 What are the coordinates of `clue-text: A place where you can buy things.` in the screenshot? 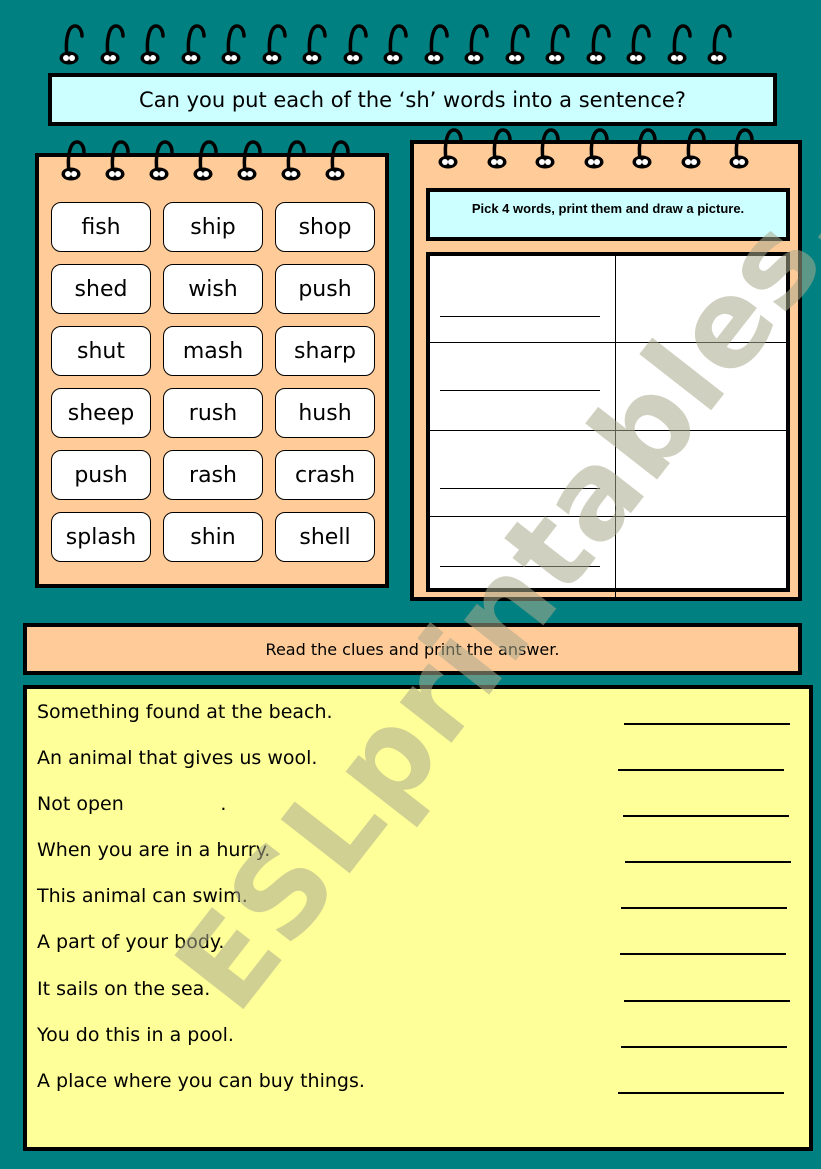 It's located at (201, 1081).